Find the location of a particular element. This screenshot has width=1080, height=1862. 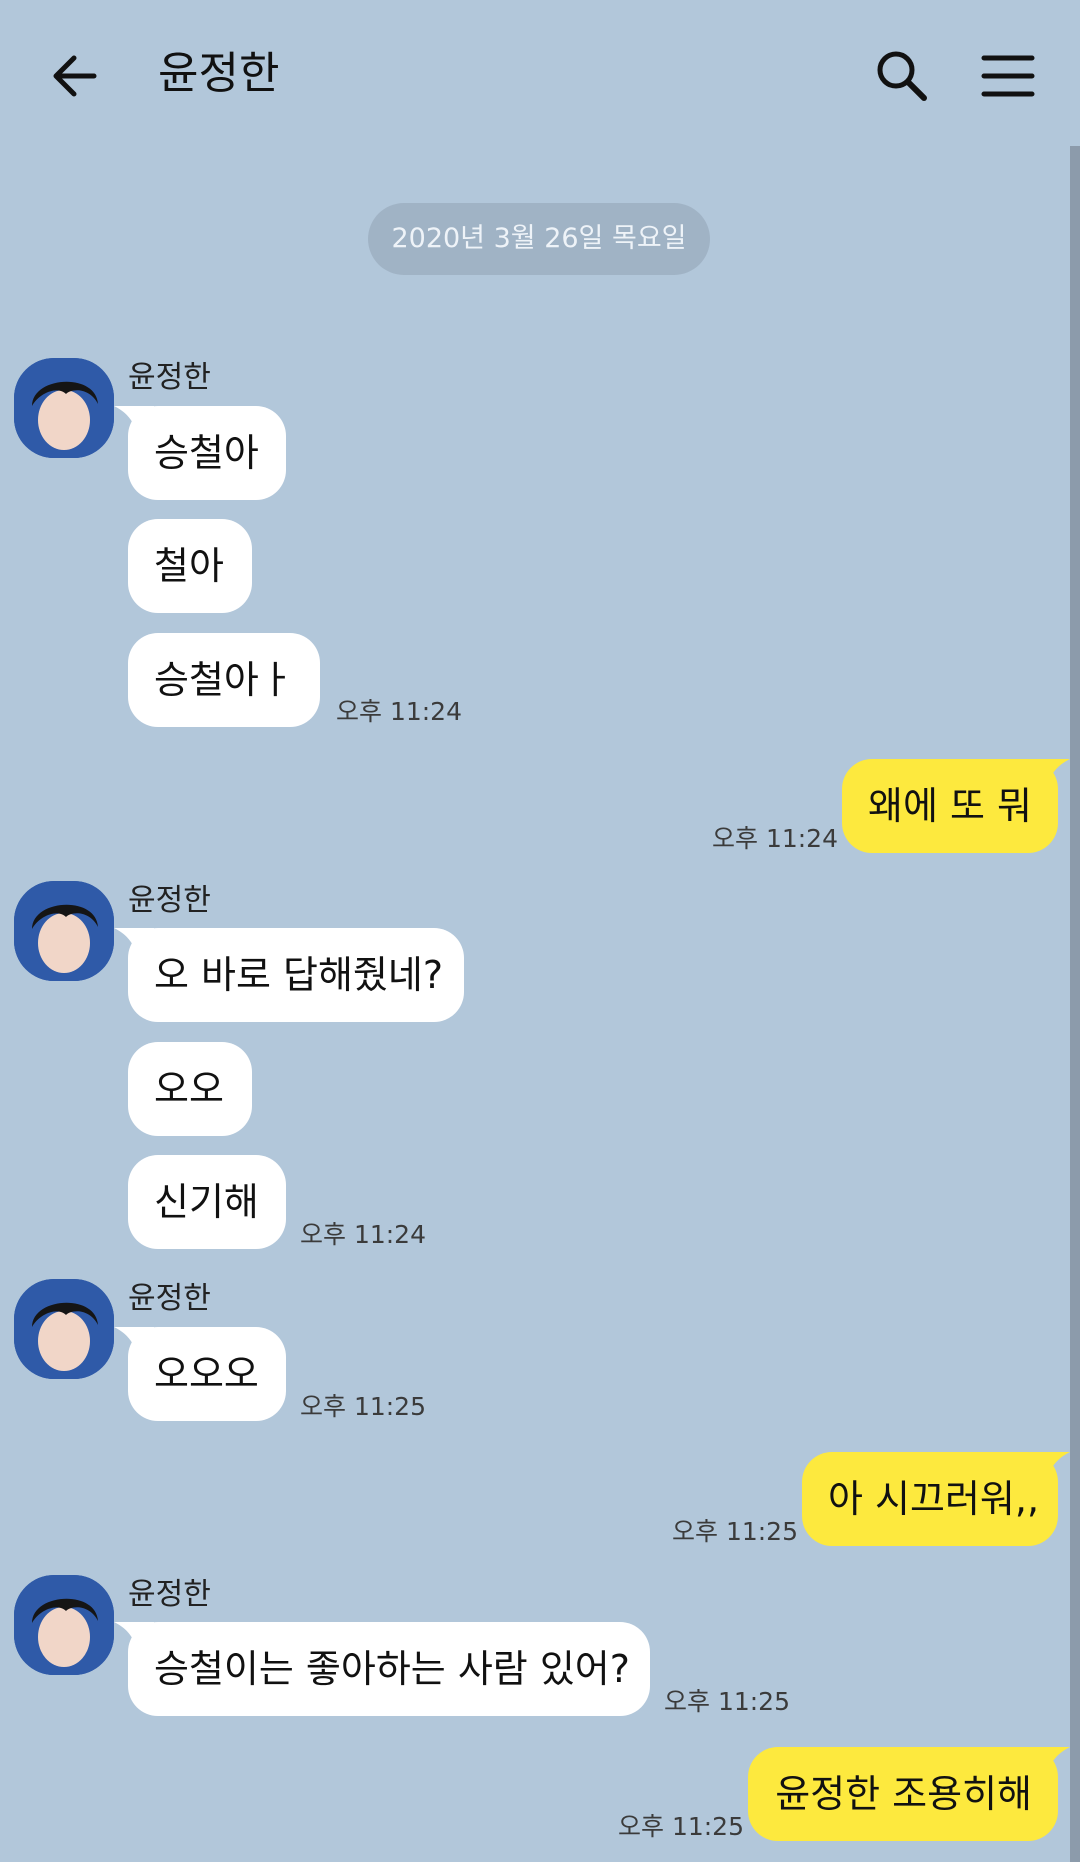

search-icon is located at coordinates (902, 76).